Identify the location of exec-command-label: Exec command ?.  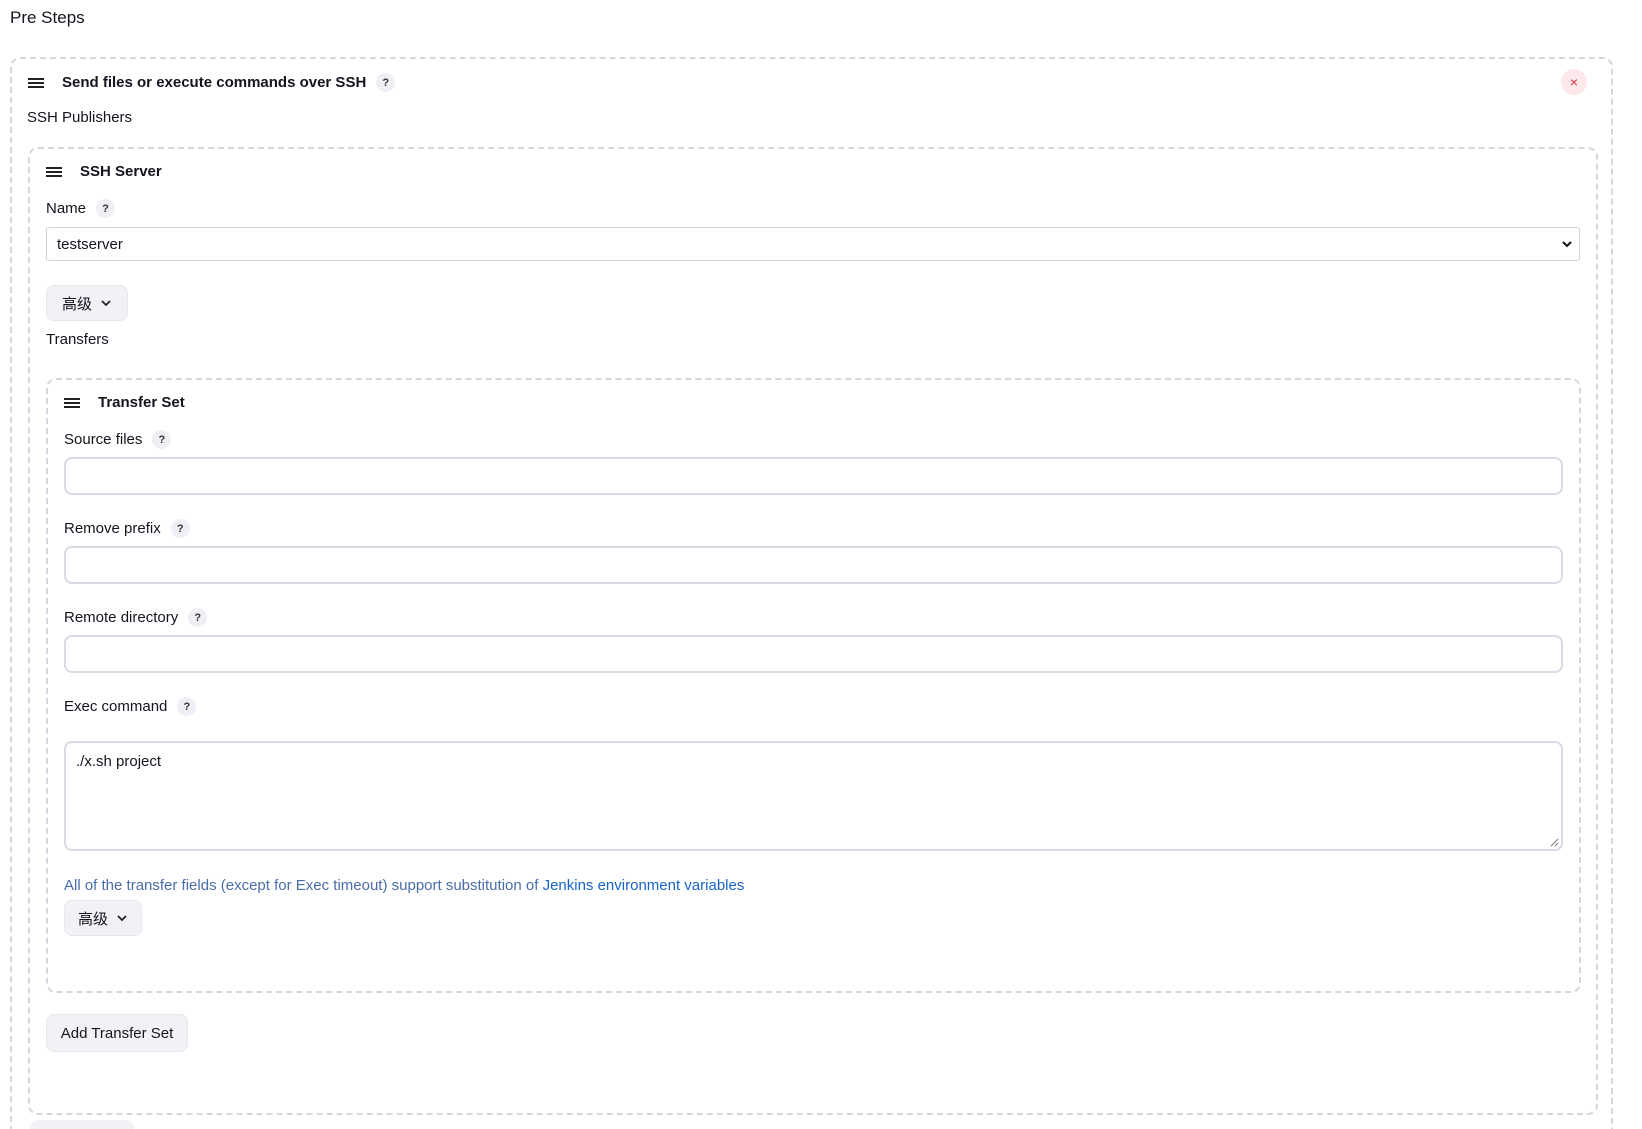
(130, 706).